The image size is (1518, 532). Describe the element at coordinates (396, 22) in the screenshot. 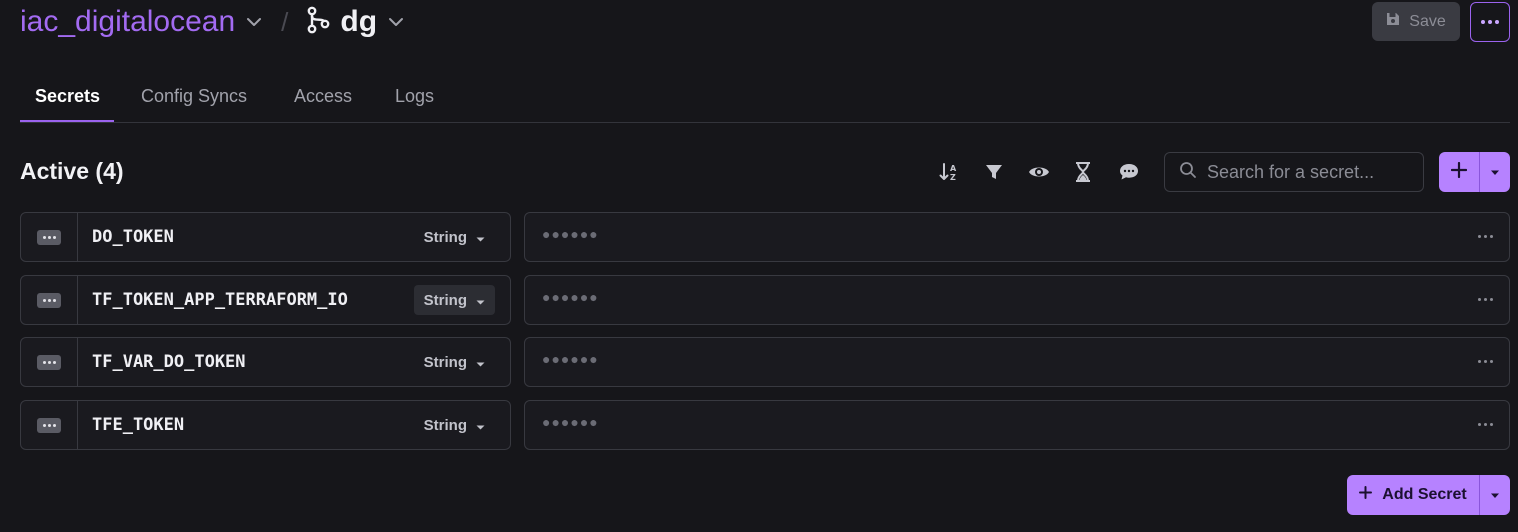

I see `branch-chevron-down-icon` at that location.